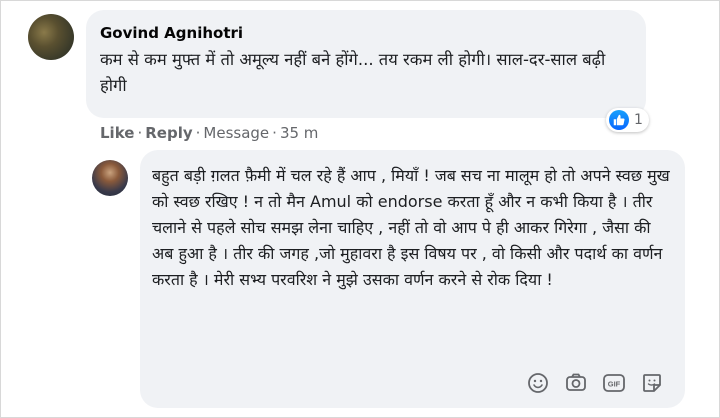  Describe the element at coordinates (110, 178) in the screenshot. I see `reply-avatar` at that location.